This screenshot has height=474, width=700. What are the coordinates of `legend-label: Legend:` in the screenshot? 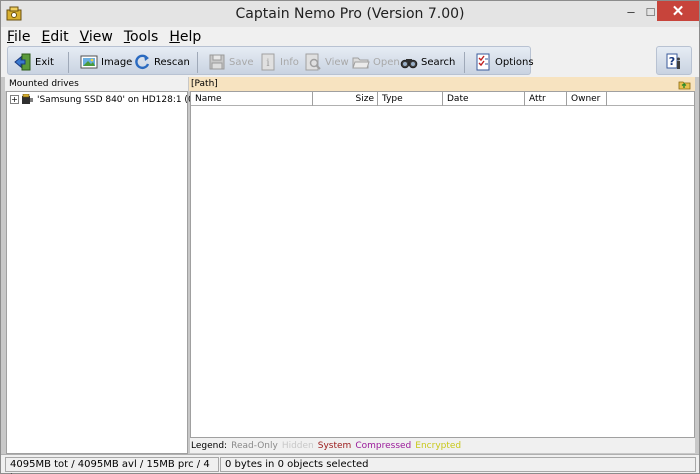 It's located at (209, 445).